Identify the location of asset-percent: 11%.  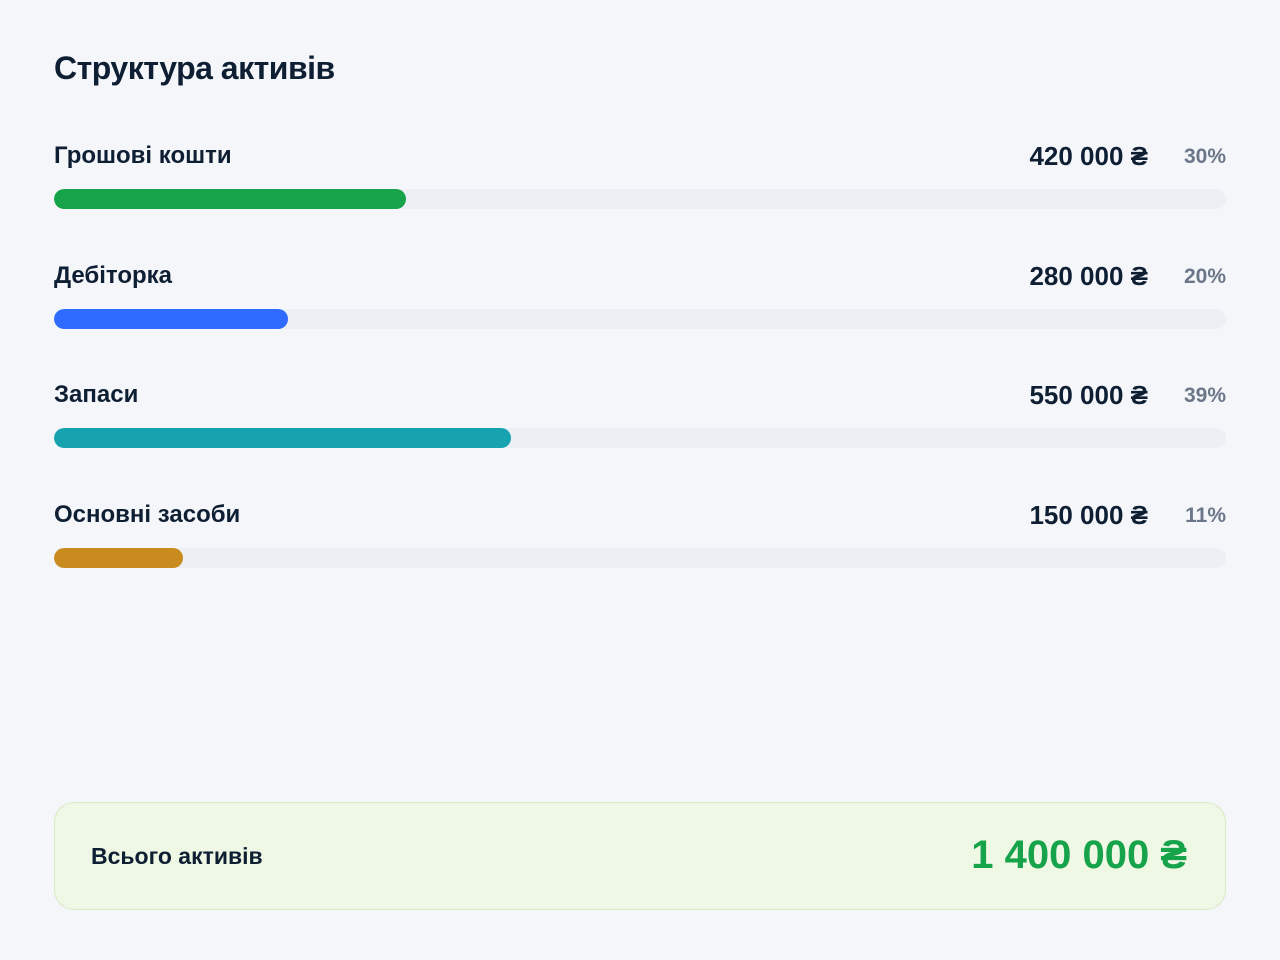
(1205, 515).